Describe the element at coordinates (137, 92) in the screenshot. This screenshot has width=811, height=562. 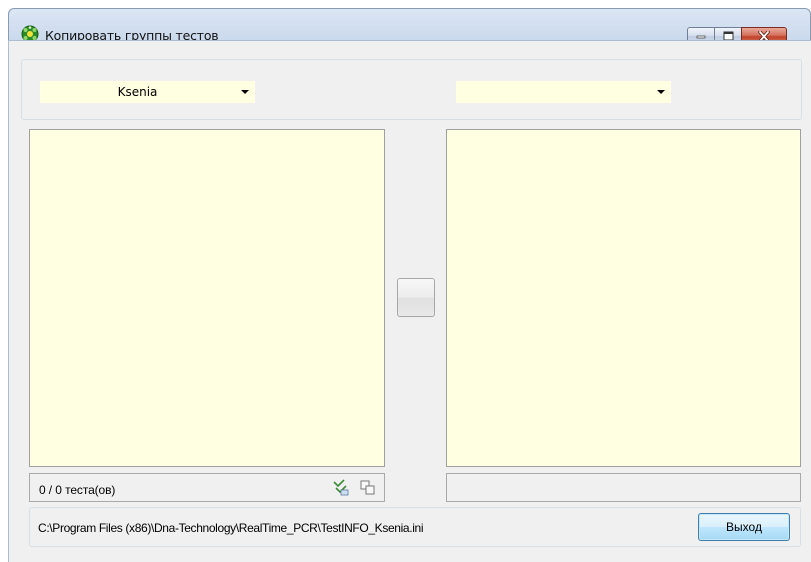
I see `source-user-value: Ksenia` at that location.